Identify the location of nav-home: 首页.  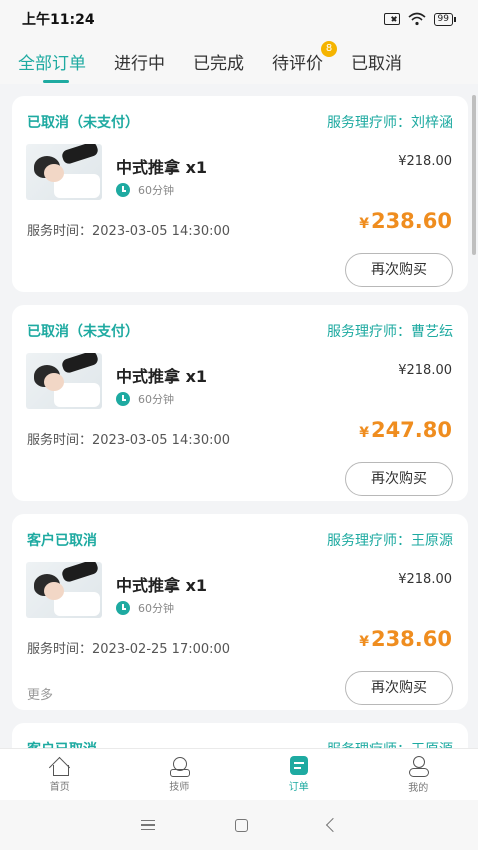
(60, 774).